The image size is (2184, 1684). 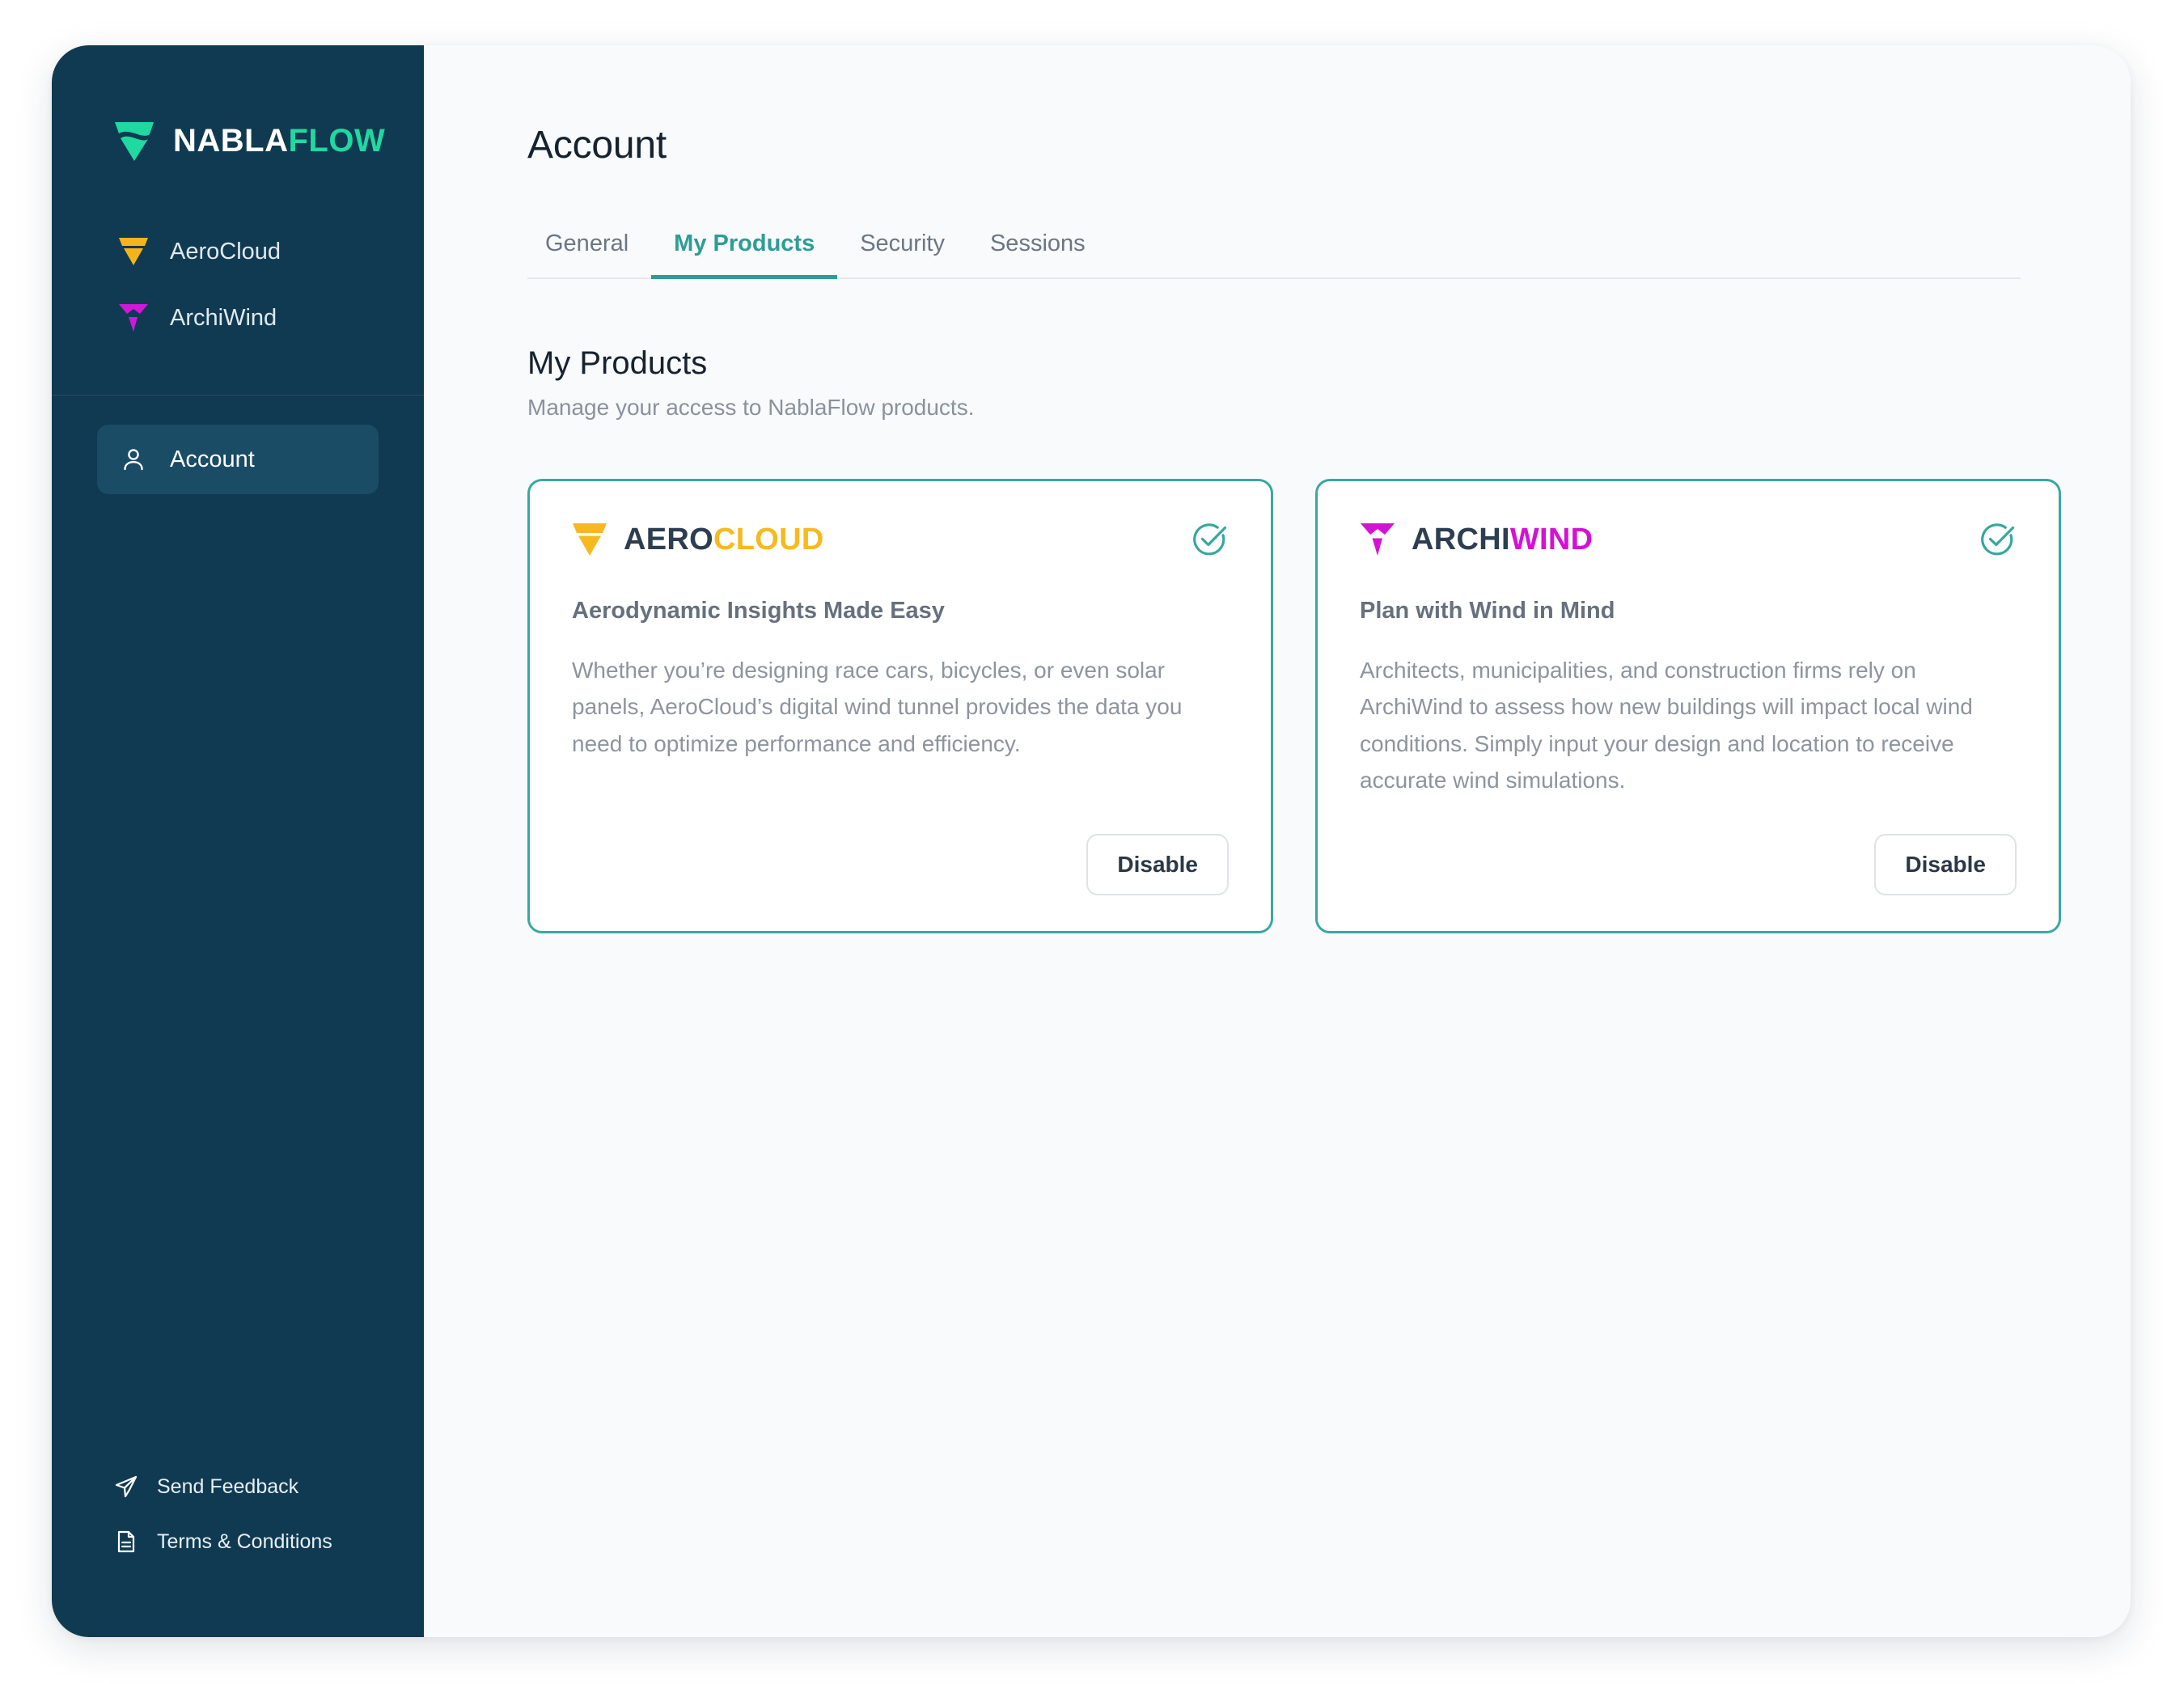 What do you see at coordinates (744, 255) in the screenshot?
I see `tab-my-products: My Products` at bounding box center [744, 255].